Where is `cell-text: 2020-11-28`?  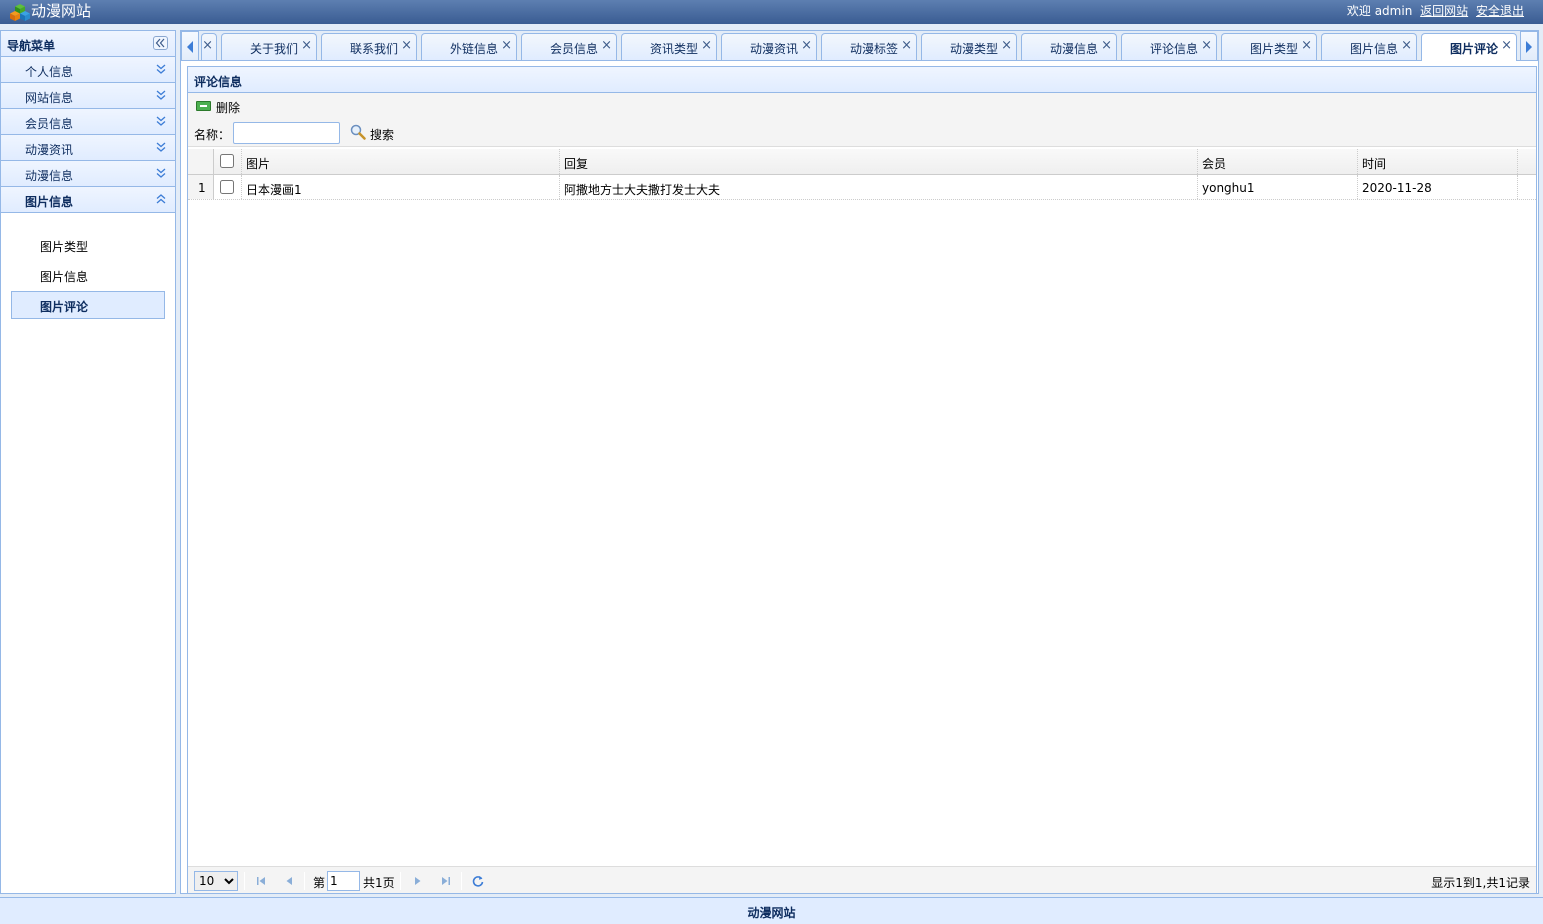 cell-text: 2020-11-28 is located at coordinates (1397, 188).